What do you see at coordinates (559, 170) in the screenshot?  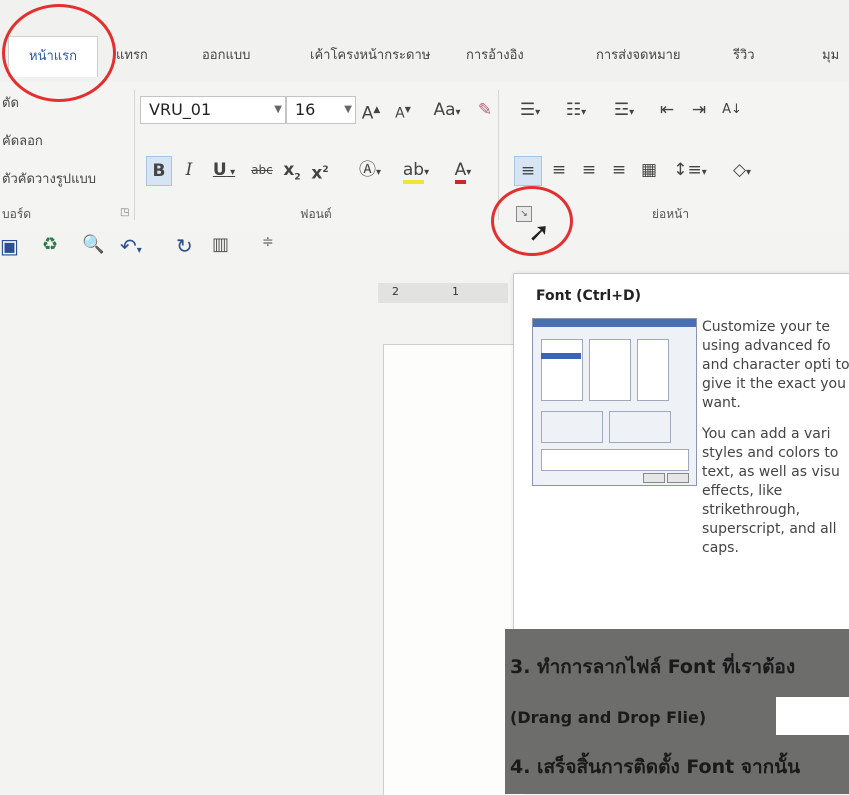 I see `align-center-icon: ≡` at bounding box center [559, 170].